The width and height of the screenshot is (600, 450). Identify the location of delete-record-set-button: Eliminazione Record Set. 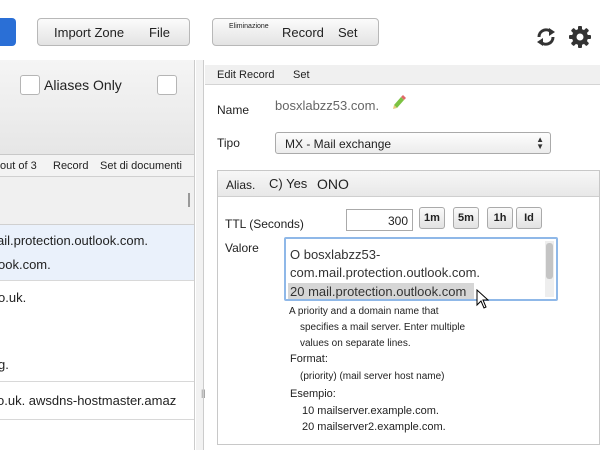
(295, 32).